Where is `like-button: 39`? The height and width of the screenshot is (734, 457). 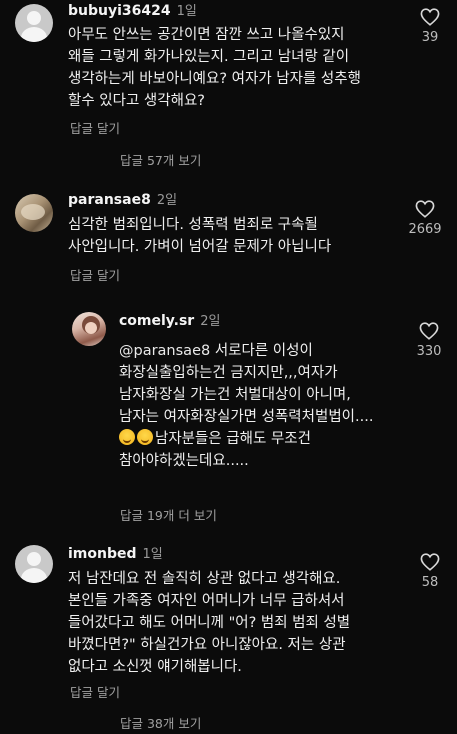 like-button: 39 is located at coordinates (430, 26).